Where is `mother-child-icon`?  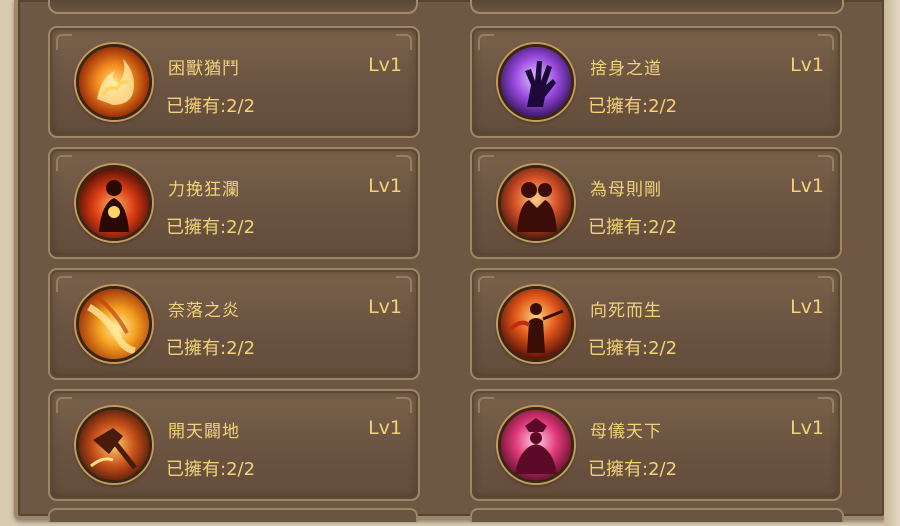 mother-child-icon is located at coordinates (536, 203).